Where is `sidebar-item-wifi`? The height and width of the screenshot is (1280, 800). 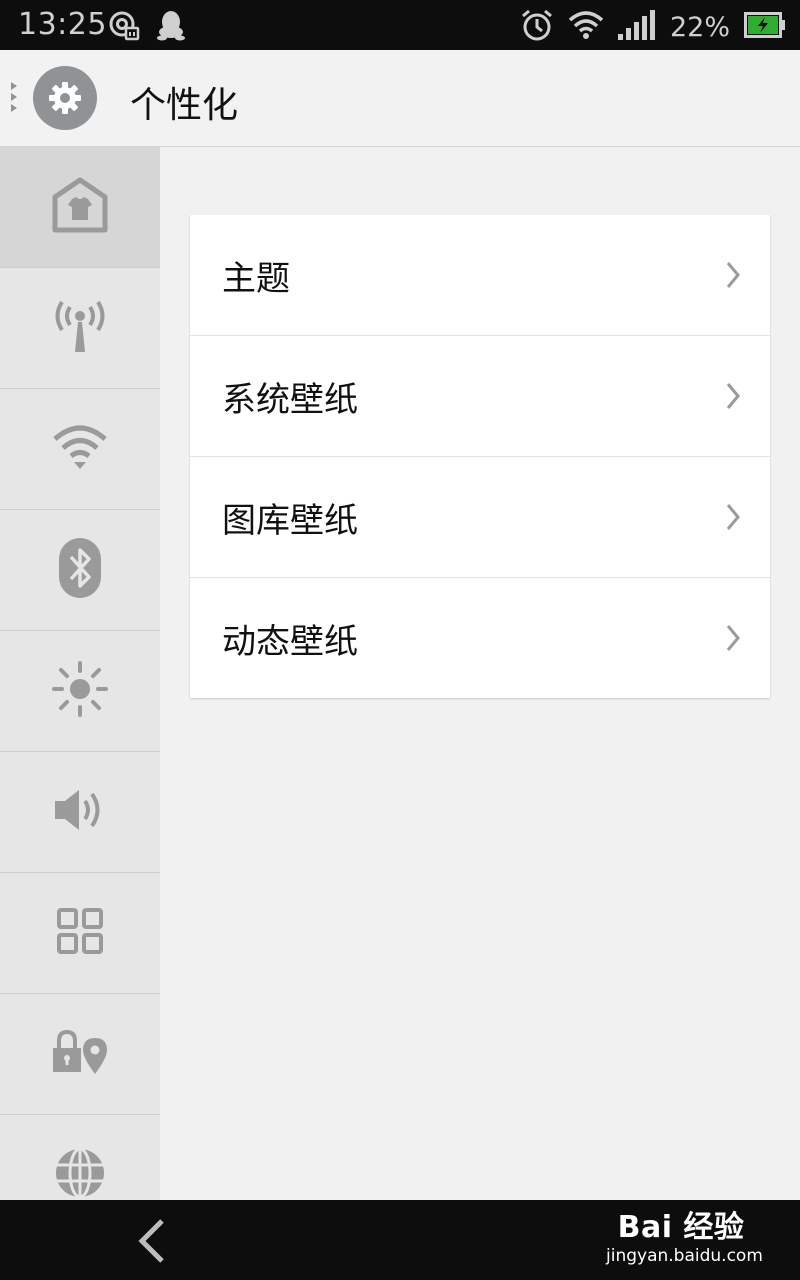
sidebar-item-wifi is located at coordinates (80, 449).